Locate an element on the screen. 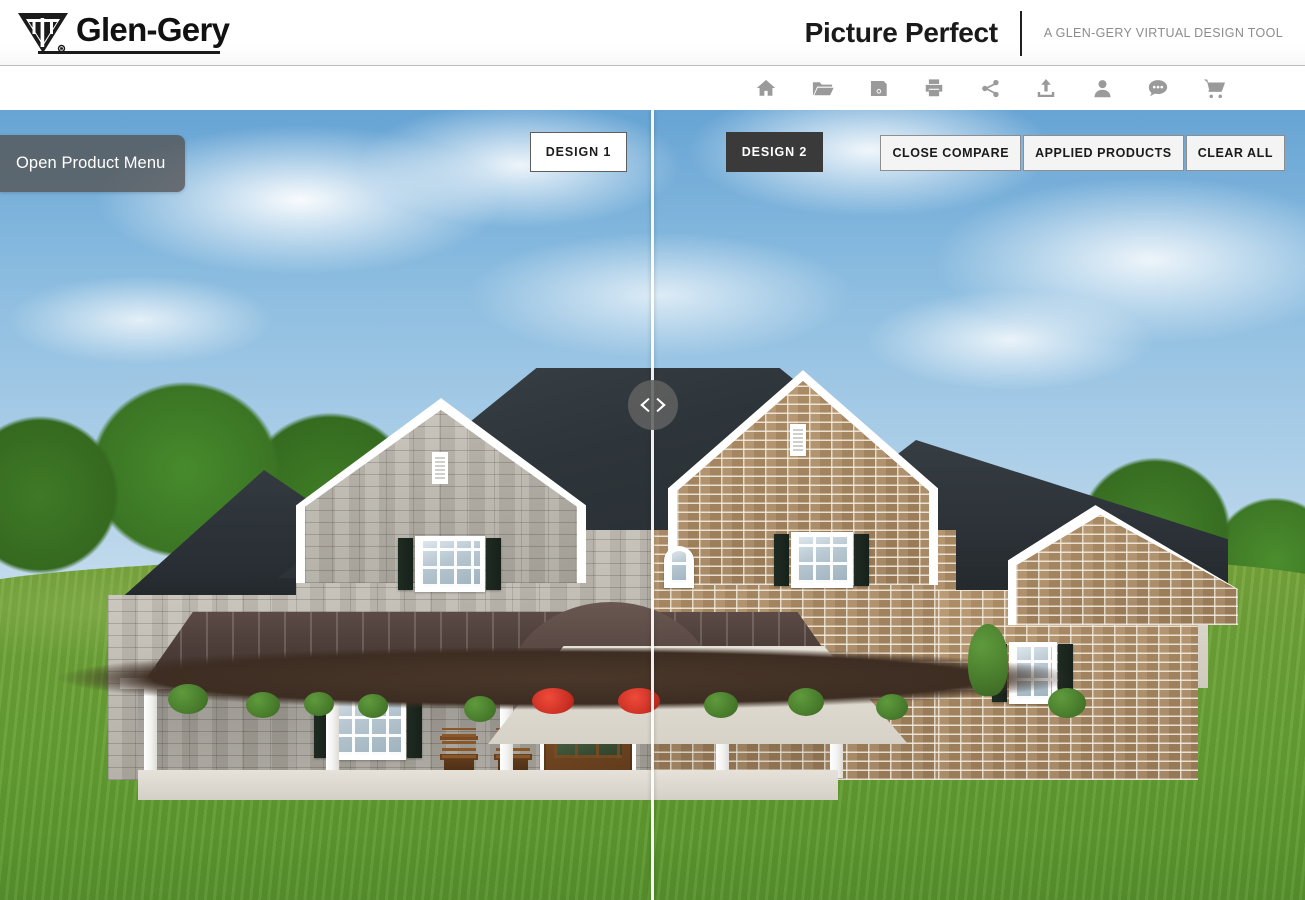  chevron-right-icon is located at coordinates (661, 405).